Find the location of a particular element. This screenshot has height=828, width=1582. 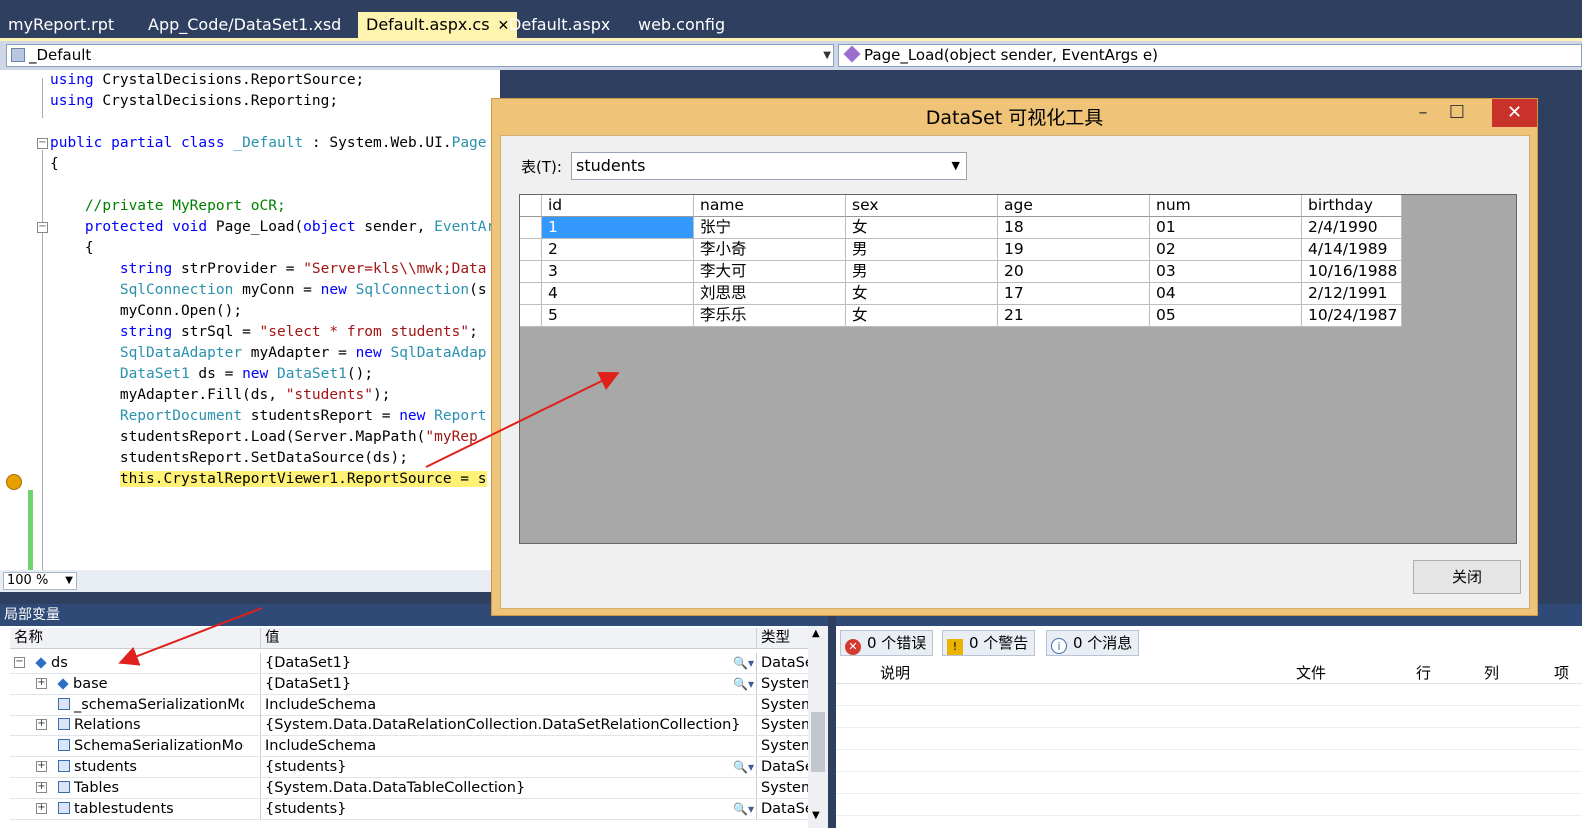

grid-column-header: birthday is located at coordinates (1352, 206).